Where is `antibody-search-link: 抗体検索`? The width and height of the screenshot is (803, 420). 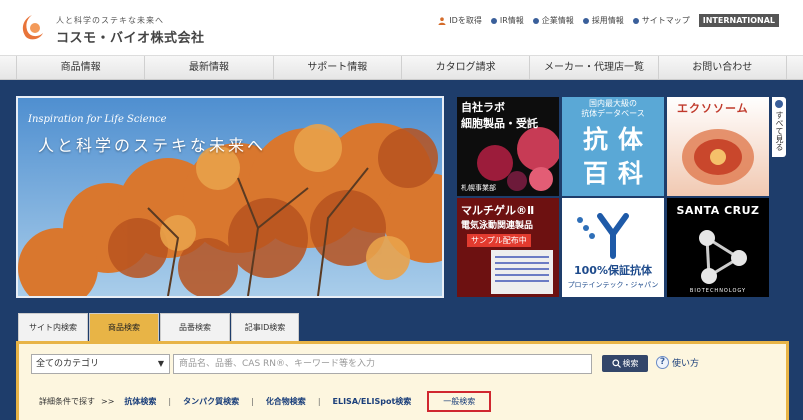
antibody-search-link: 抗体検索 is located at coordinates (140, 401).